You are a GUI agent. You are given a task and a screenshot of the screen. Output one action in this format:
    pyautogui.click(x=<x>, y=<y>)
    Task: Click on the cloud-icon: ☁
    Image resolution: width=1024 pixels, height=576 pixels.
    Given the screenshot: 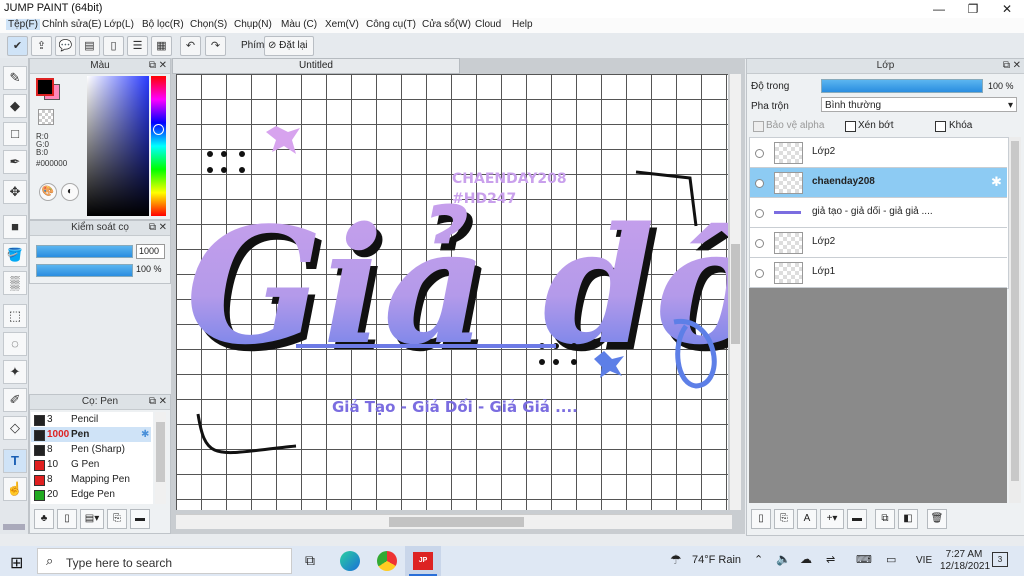 What is the action you would take?
    pyautogui.click(x=806, y=559)
    